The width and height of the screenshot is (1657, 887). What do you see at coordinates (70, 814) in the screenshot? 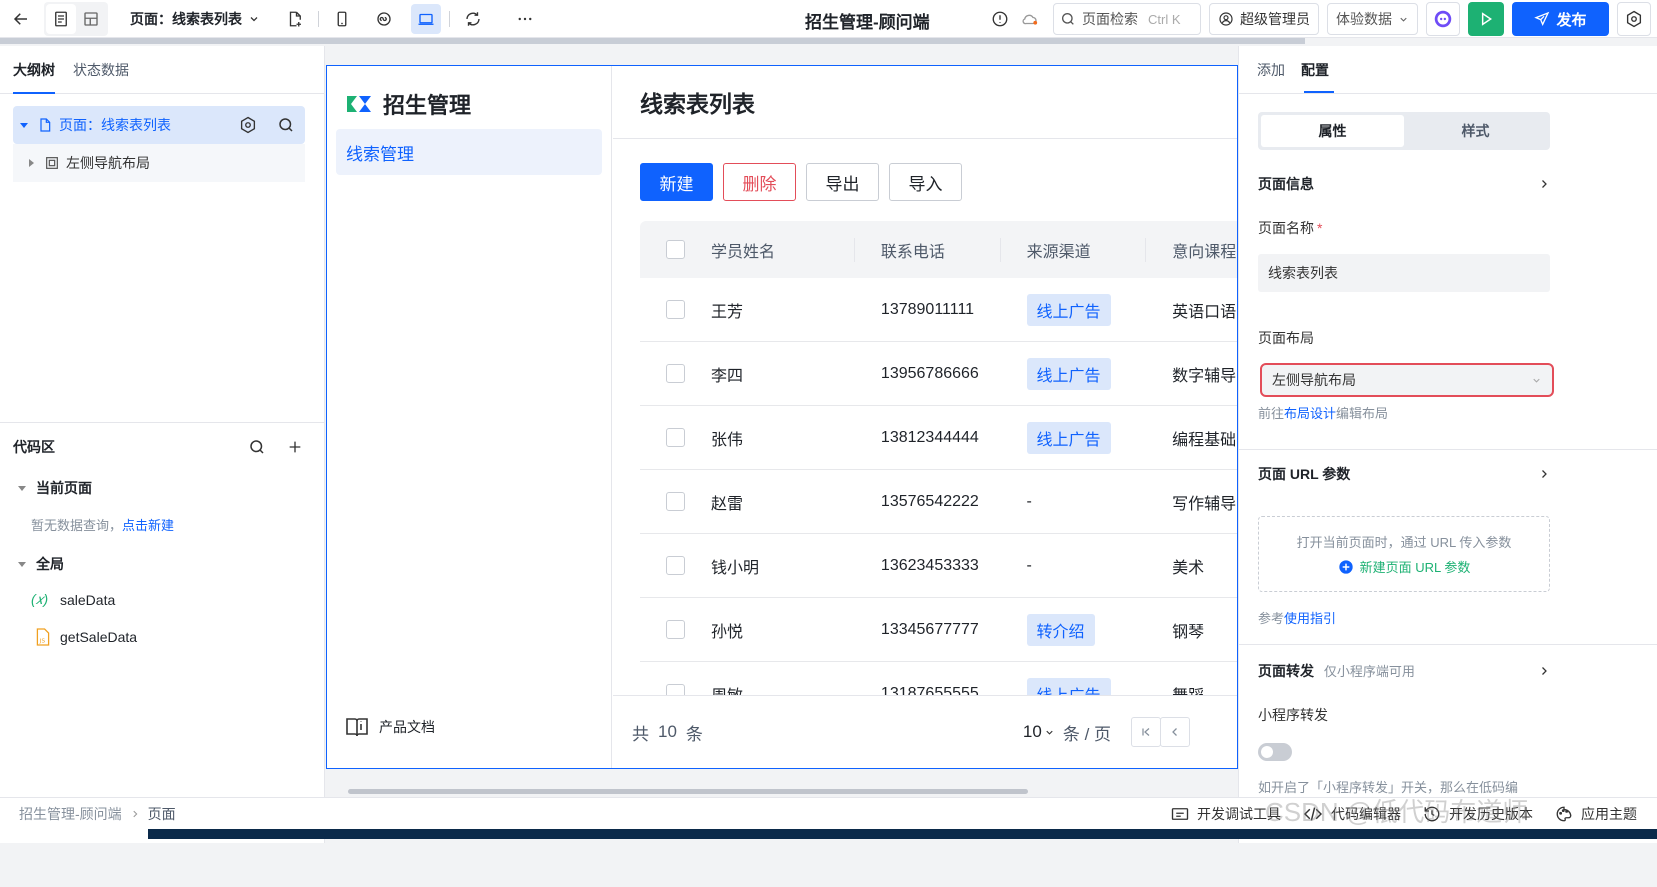
I see `breadcrumb-app: 招生管理-顾问端` at bounding box center [70, 814].